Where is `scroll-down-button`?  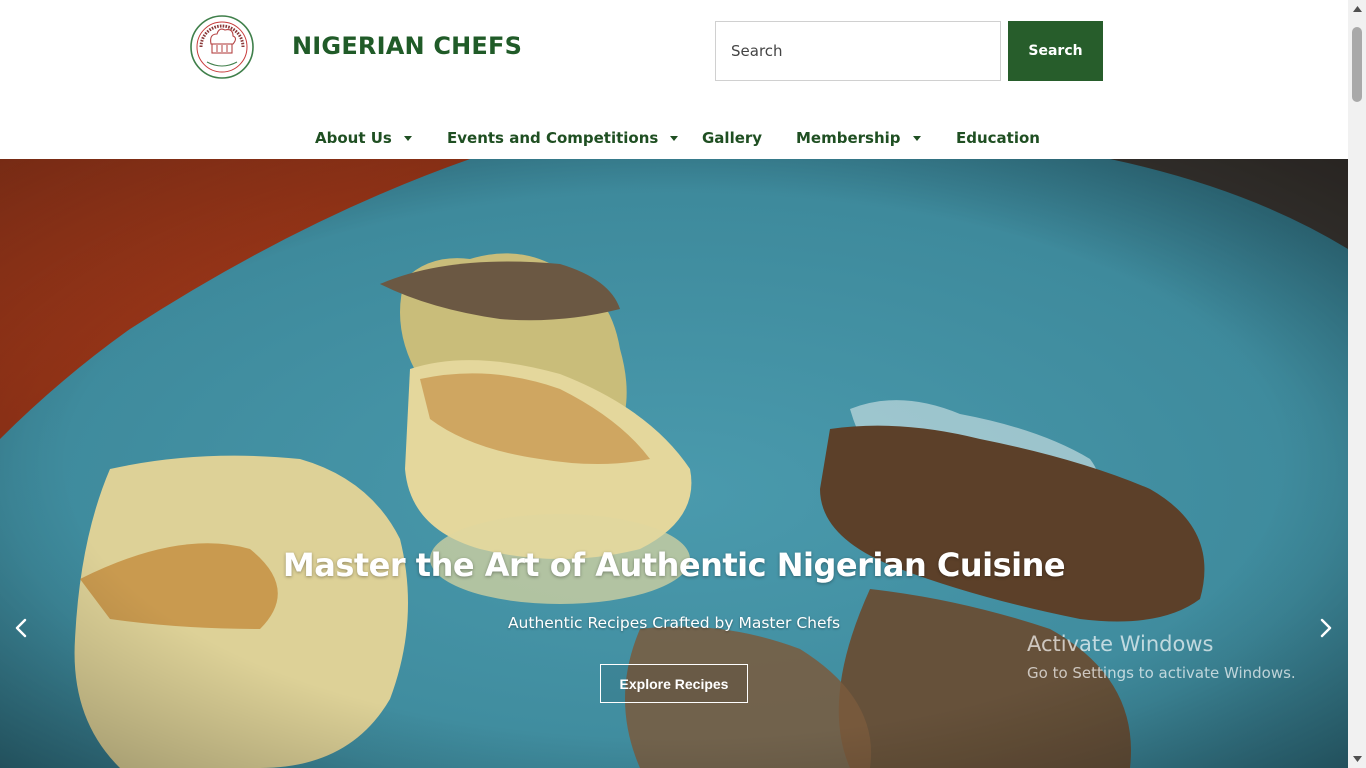 scroll-down-button is located at coordinates (1357, 759).